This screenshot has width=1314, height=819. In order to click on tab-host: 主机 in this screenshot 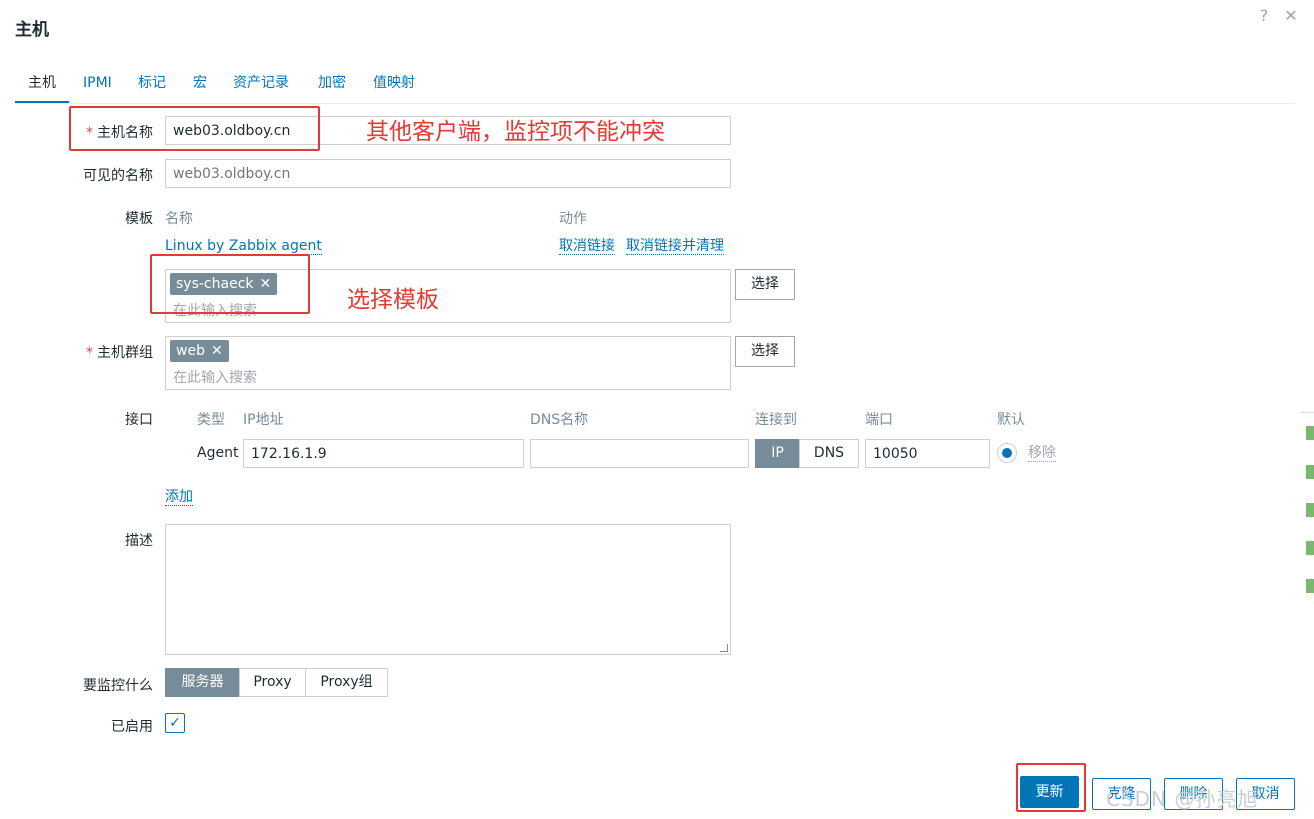, I will do `click(42, 87)`.